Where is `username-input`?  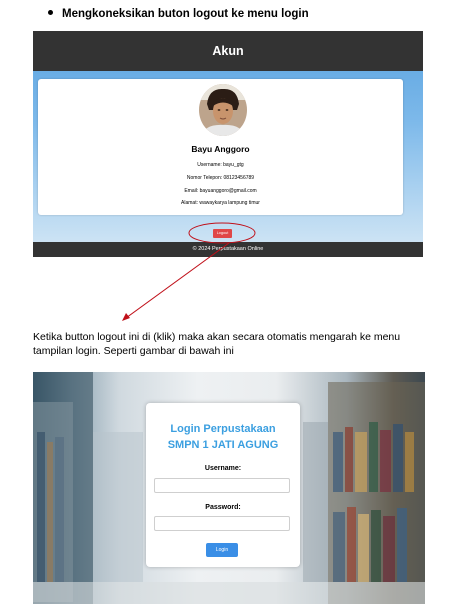
username-input is located at coordinates (222, 485).